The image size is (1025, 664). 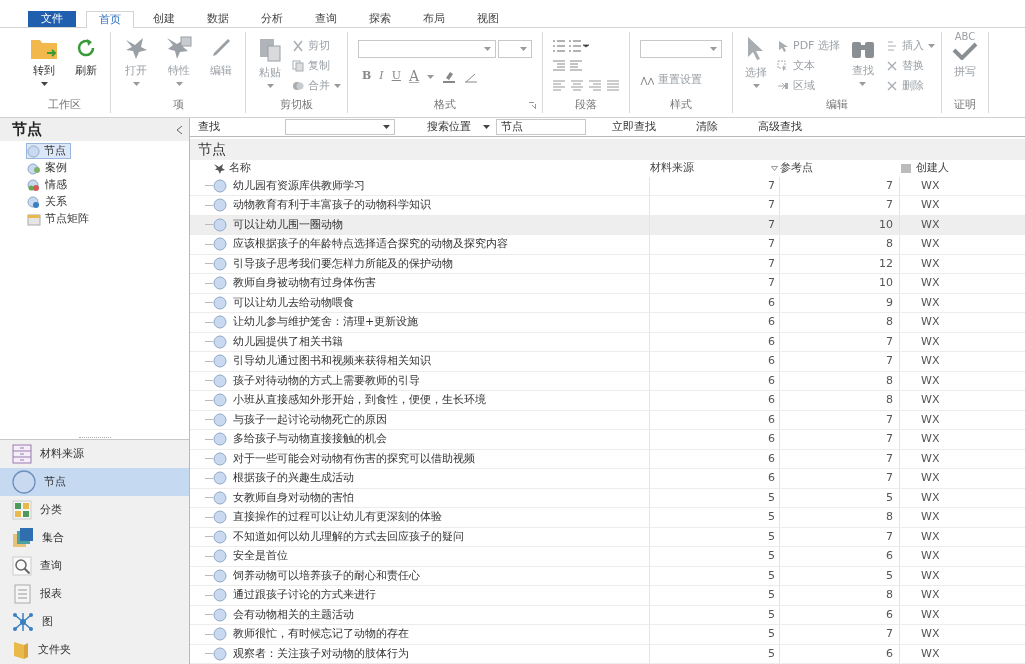 I want to click on ribbon-tab: 探索, so click(x=380, y=19).